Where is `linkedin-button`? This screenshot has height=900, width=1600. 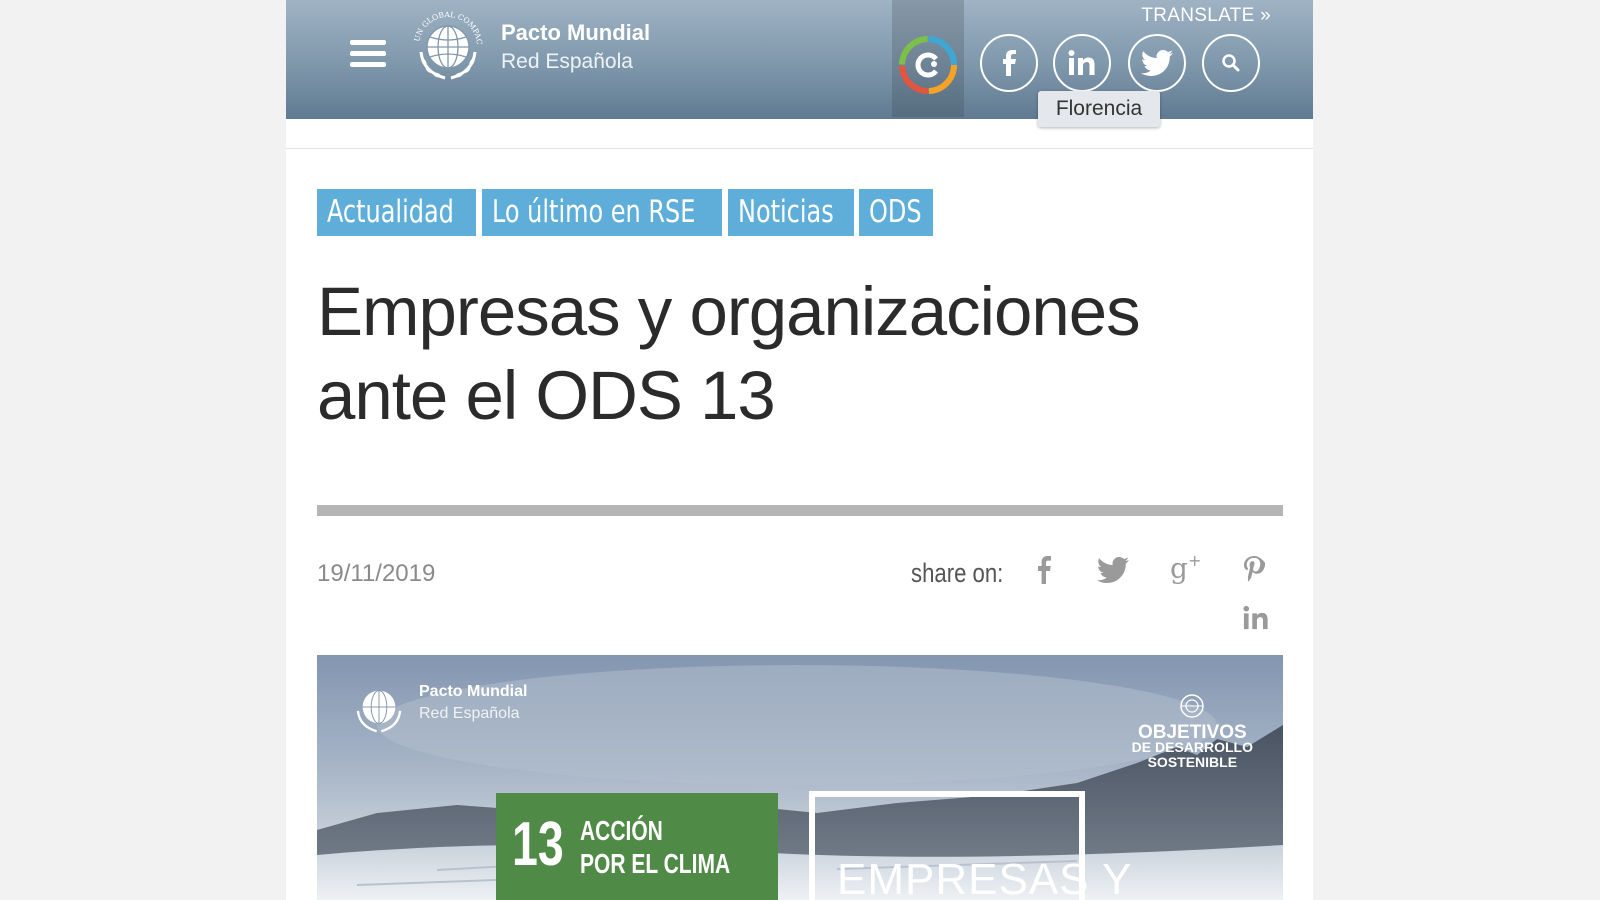 linkedin-button is located at coordinates (1082, 63).